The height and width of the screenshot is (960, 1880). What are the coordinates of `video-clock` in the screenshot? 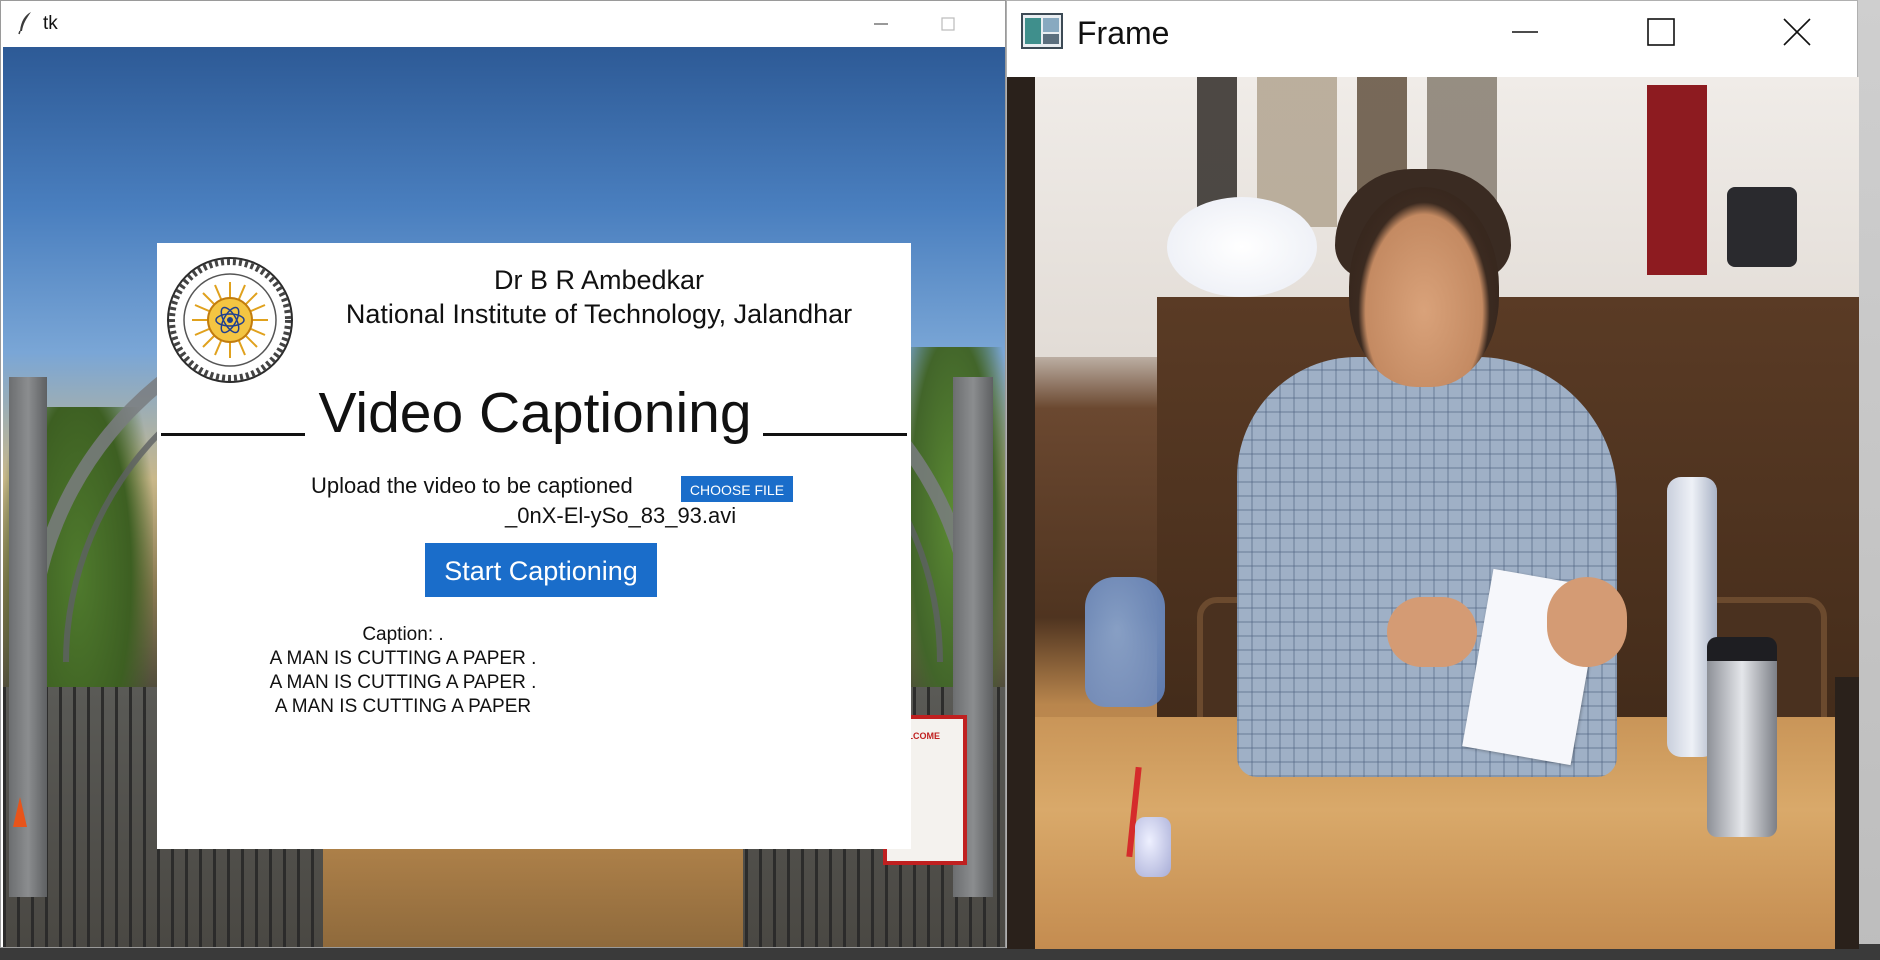 It's located at (1762, 227).